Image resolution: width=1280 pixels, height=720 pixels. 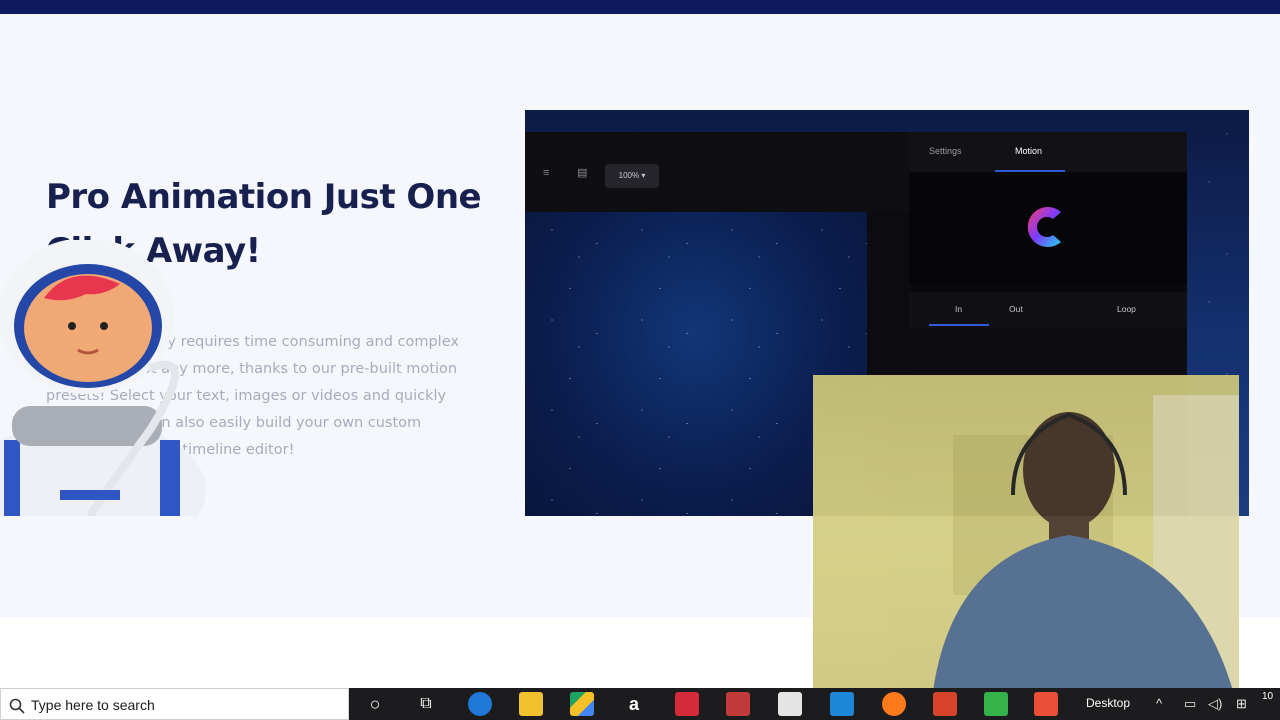 I want to click on network-icon: ▭, so click(x=1190, y=704).